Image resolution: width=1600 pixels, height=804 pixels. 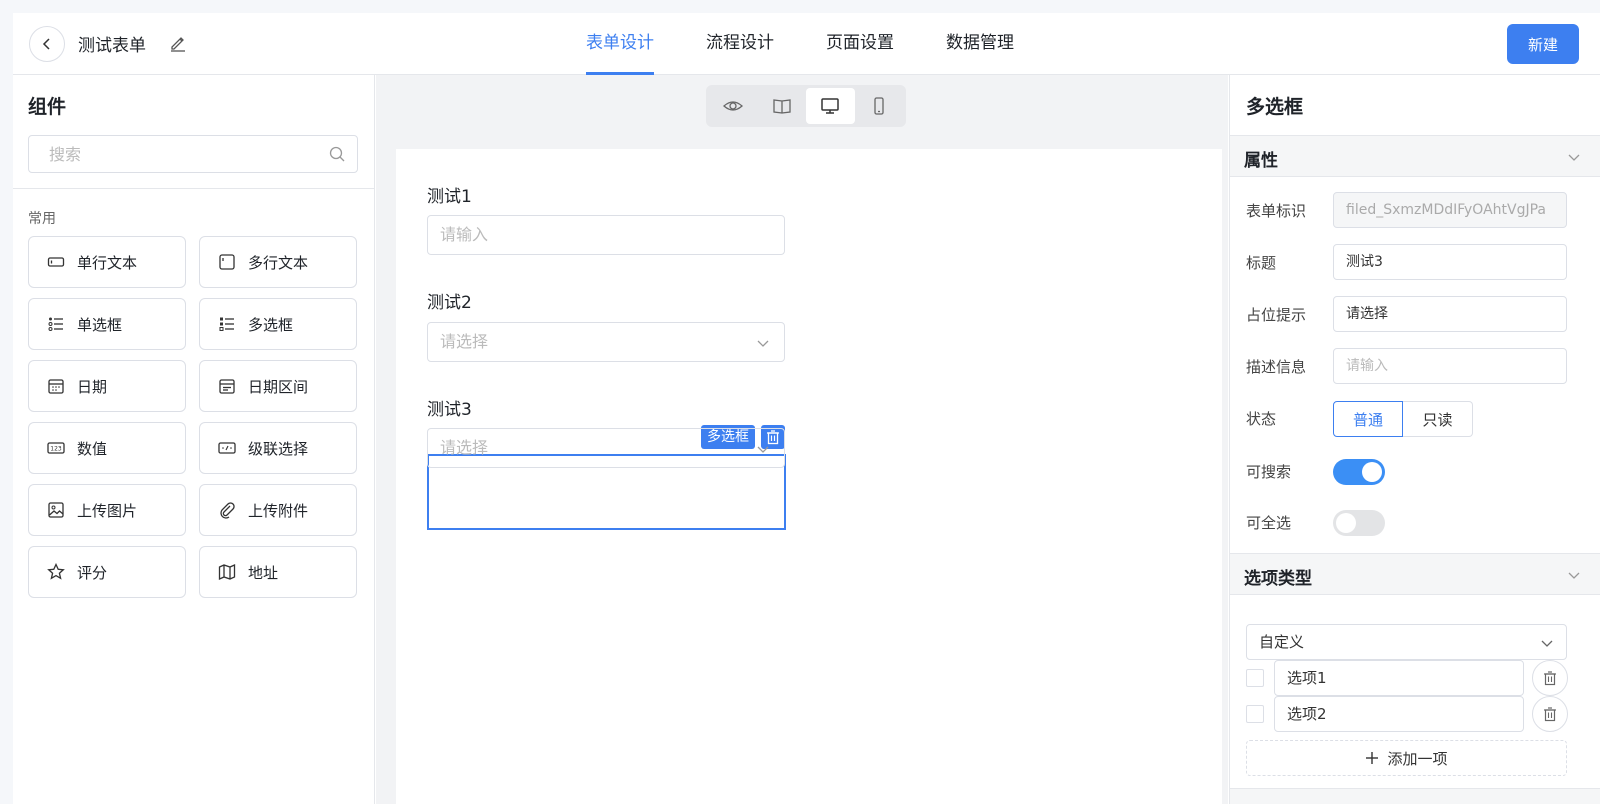 I want to click on book-view-button, so click(x=782, y=106).